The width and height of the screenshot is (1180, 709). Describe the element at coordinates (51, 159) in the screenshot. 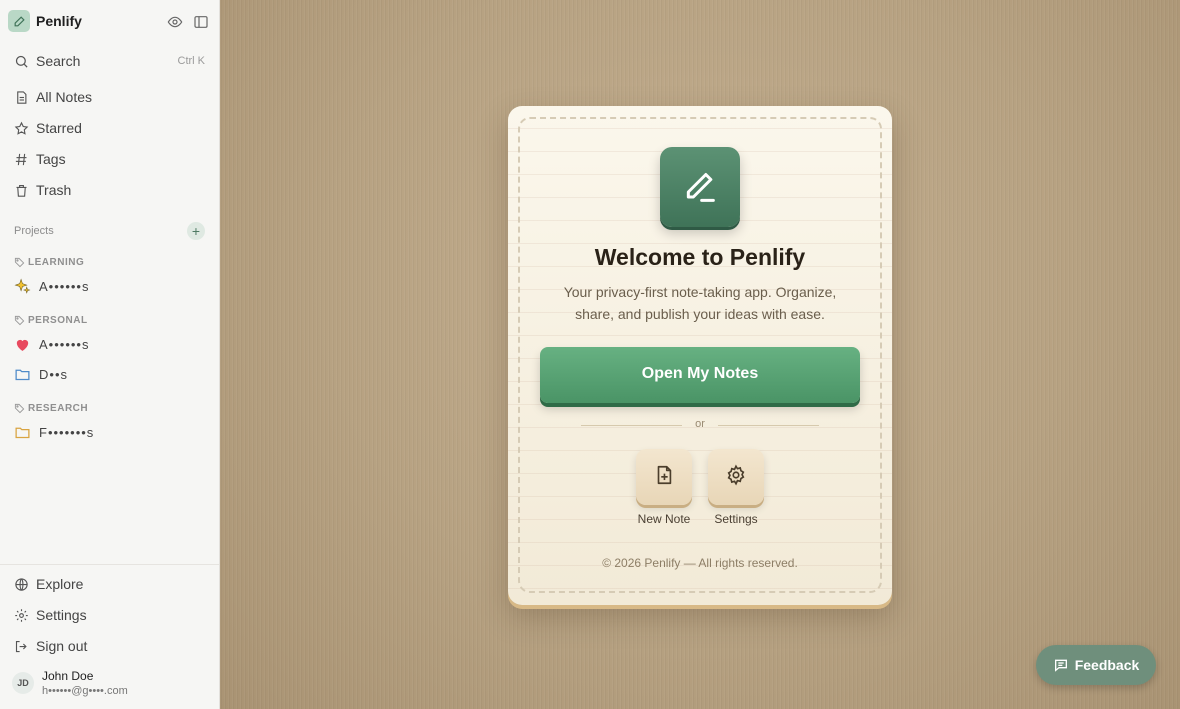

I see `sidebar-item-label: Tags` at that location.